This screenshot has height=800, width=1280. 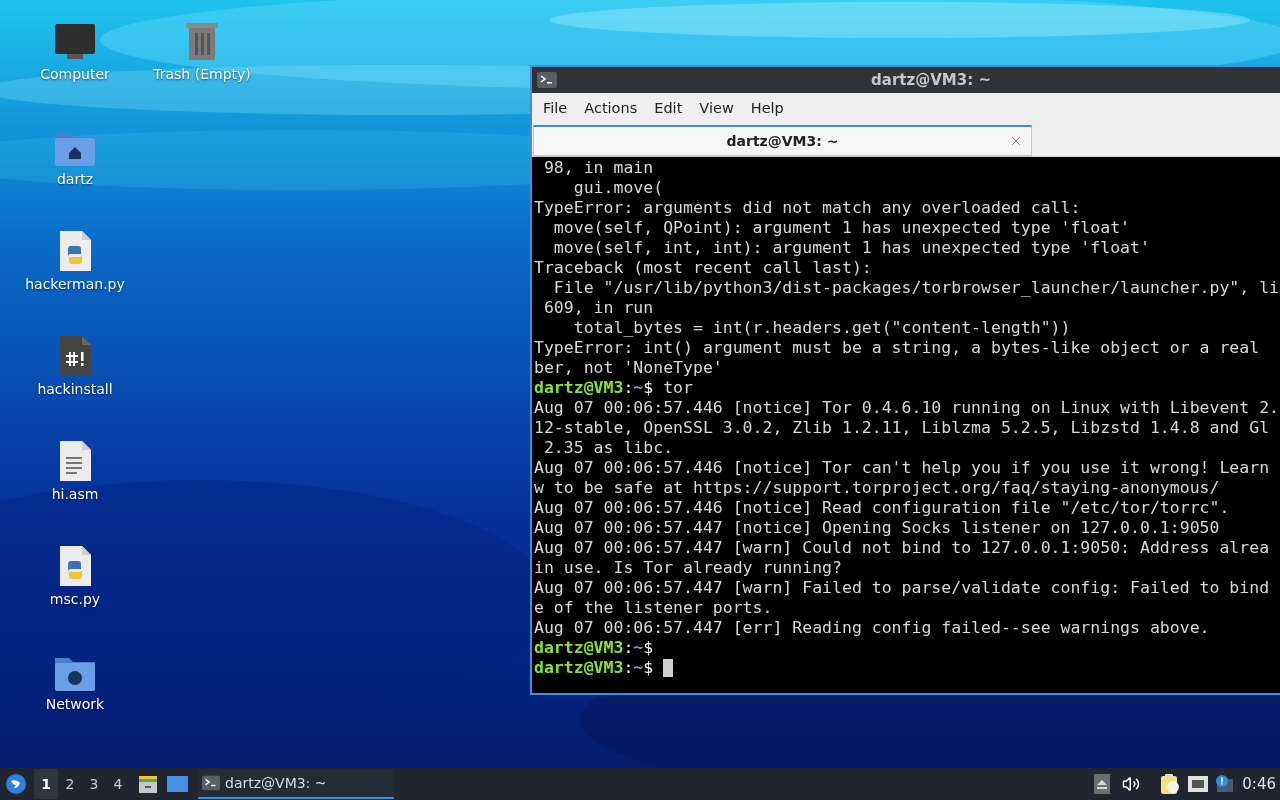 What do you see at coordinates (767, 109) in the screenshot?
I see `menu-item: Help` at bounding box center [767, 109].